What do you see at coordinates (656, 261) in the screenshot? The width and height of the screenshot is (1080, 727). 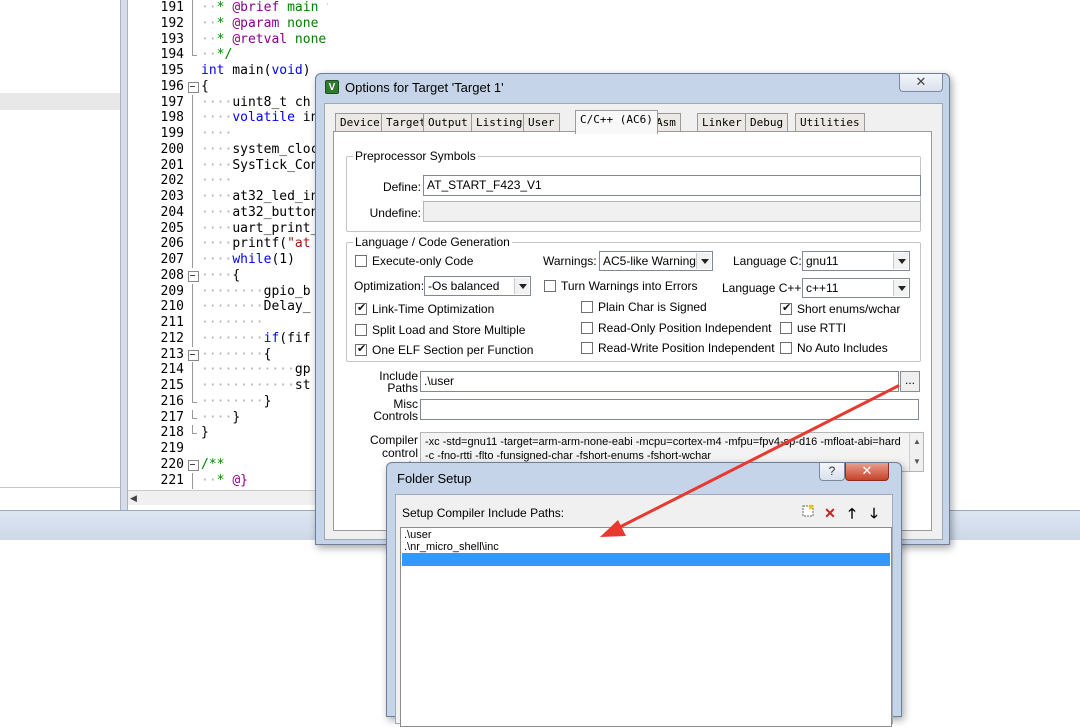 I see `warnings-select: AC5-like Warnings` at bounding box center [656, 261].